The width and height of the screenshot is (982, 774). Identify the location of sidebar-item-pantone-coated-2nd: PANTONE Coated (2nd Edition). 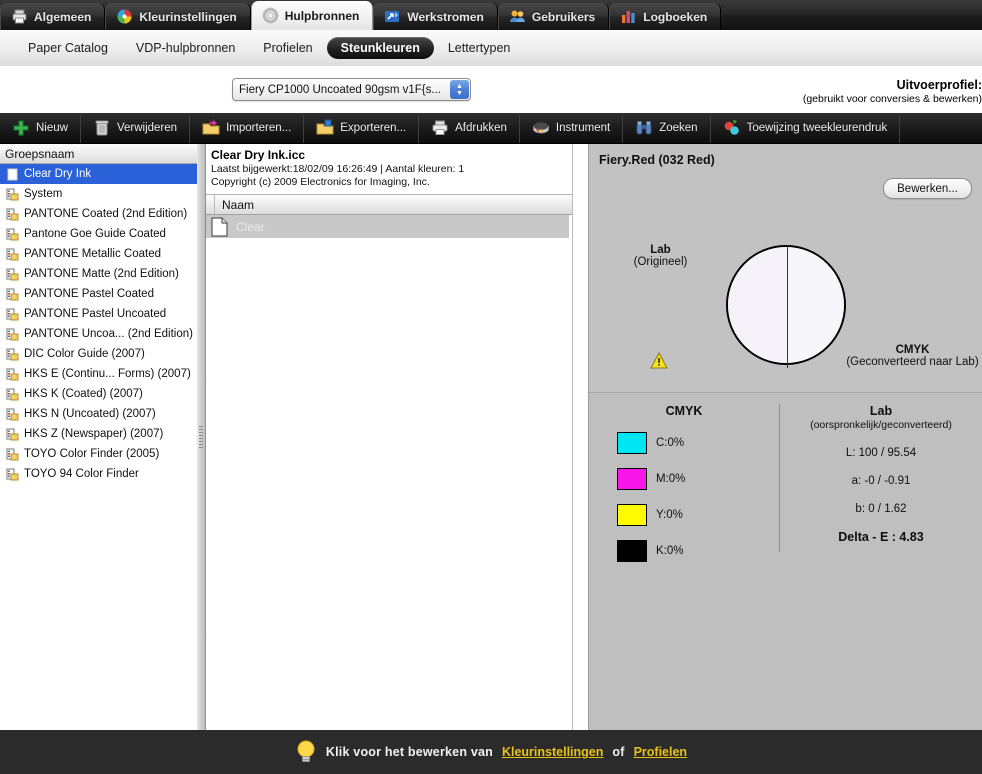
(98, 214).